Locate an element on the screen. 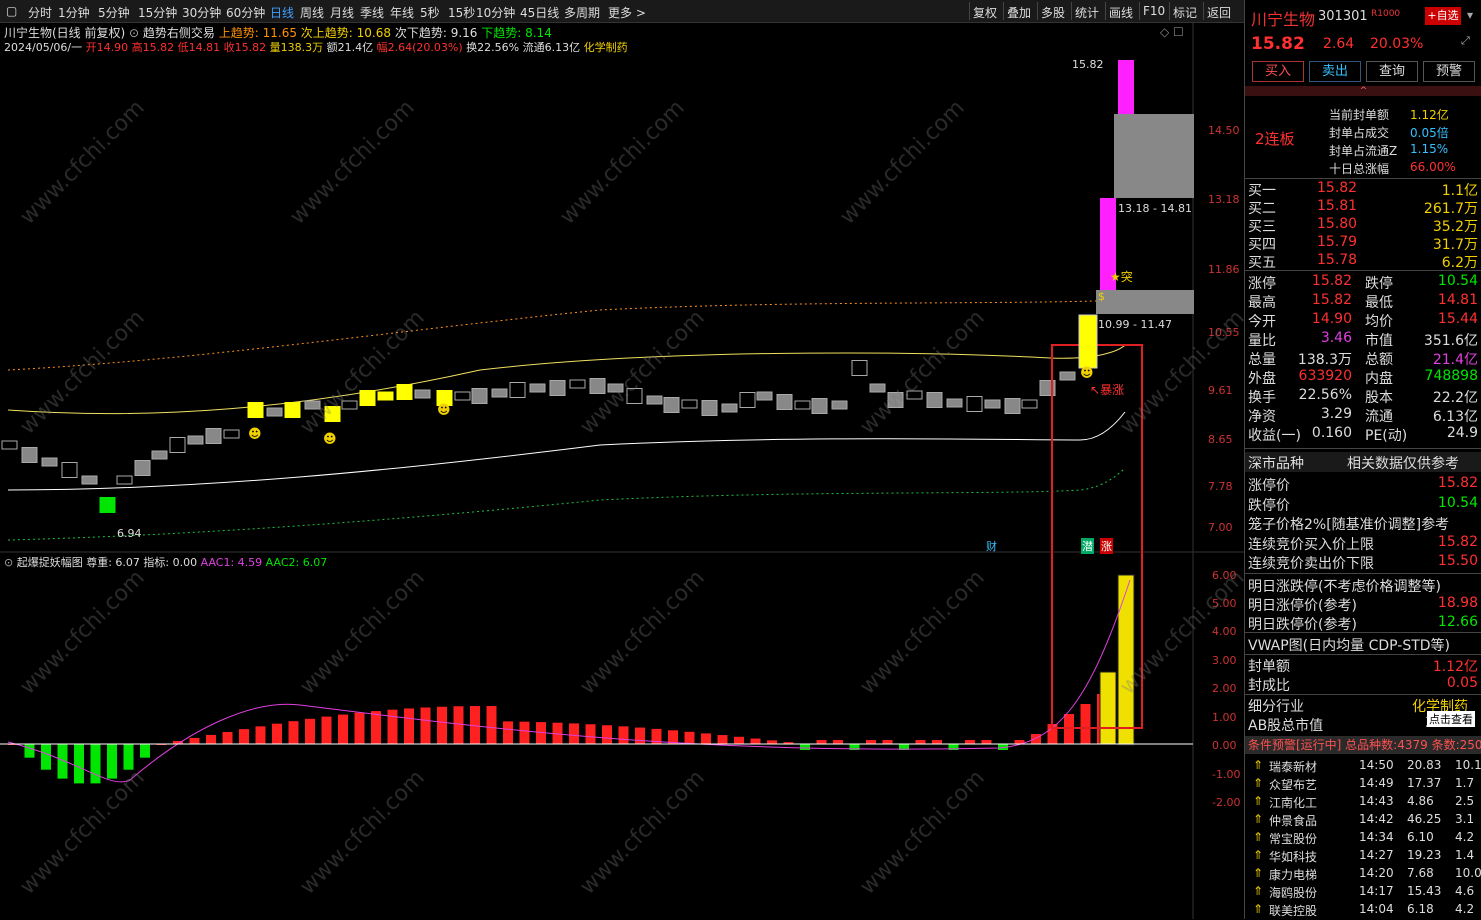  stat-row: 量比 3.46 市值 351.6亿 is located at coordinates (1363, 339).